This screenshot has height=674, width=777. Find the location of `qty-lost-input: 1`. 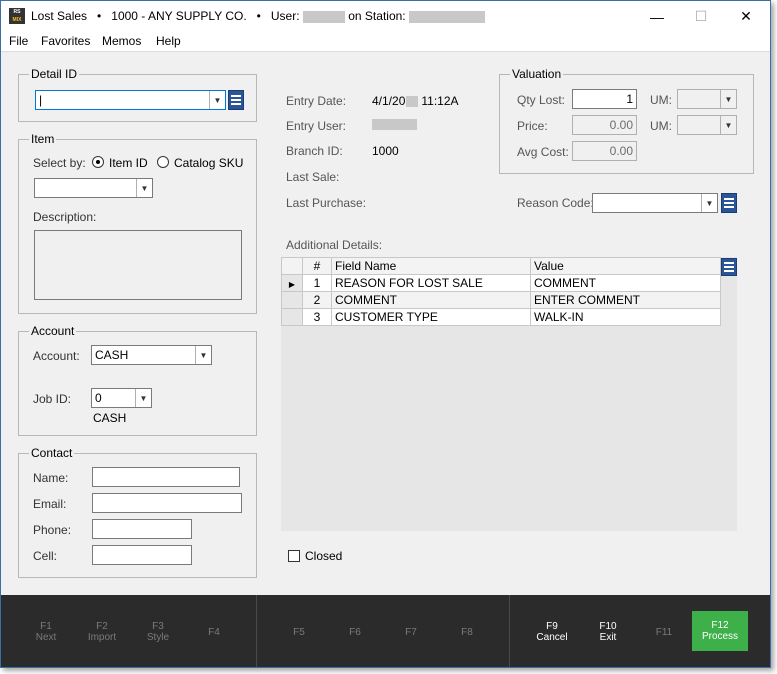

qty-lost-input: 1 is located at coordinates (604, 99).